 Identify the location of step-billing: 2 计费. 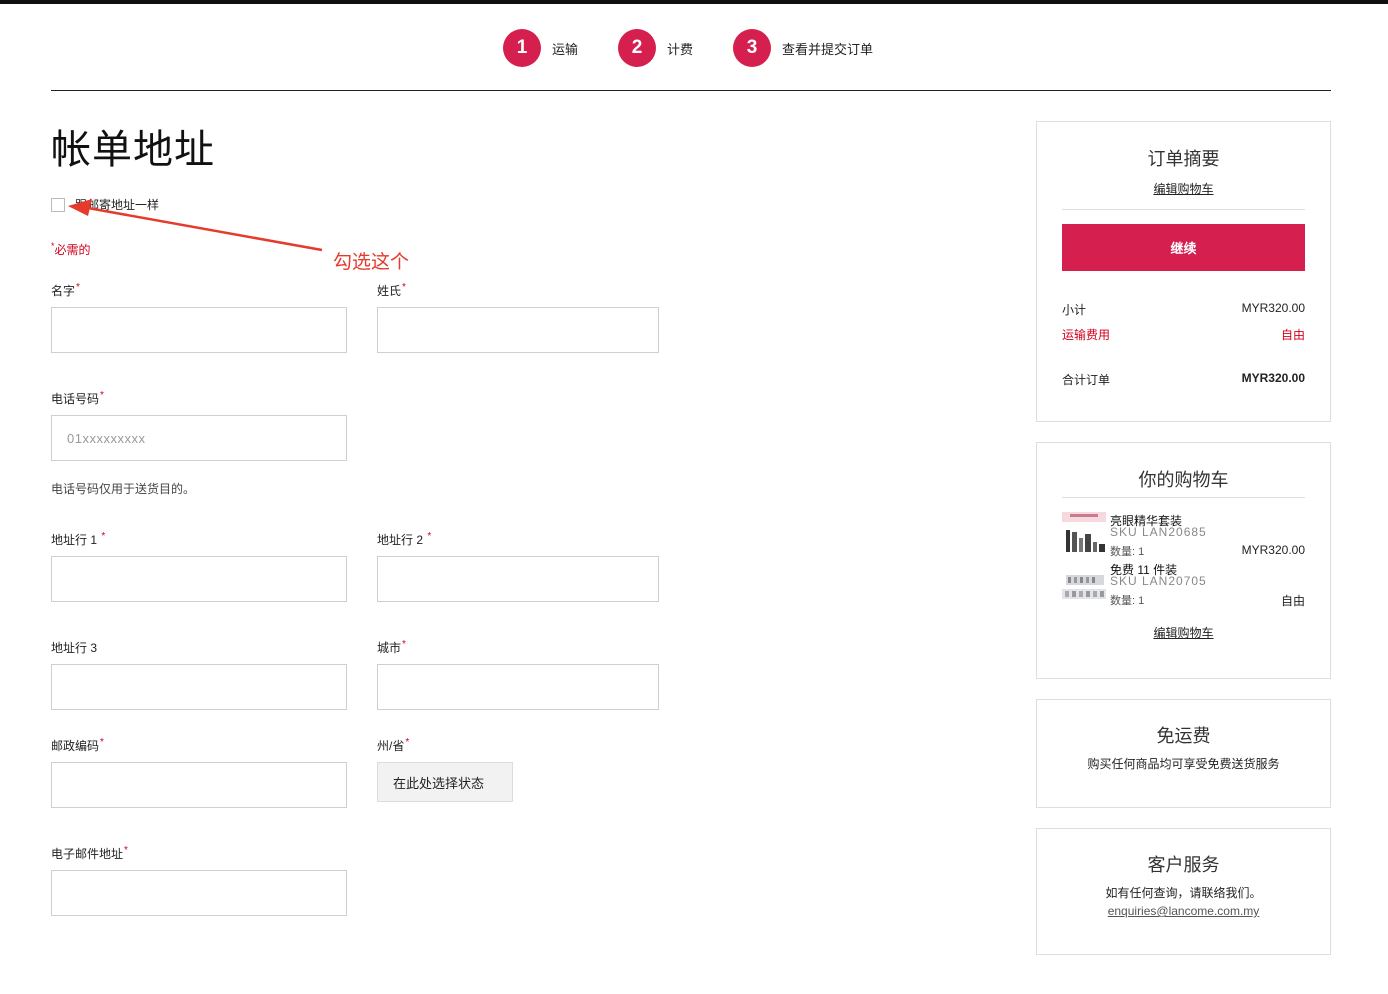
(655, 48).